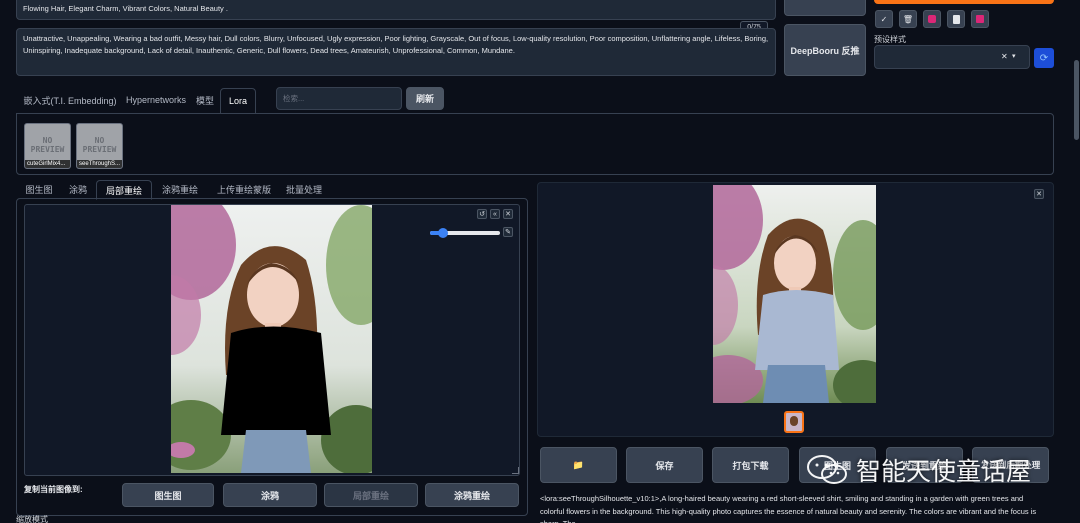 The height and width of the screenshot is (523, 1080). I want to click on copy-to-label: 复制当前图像到:, so click(53, 489).